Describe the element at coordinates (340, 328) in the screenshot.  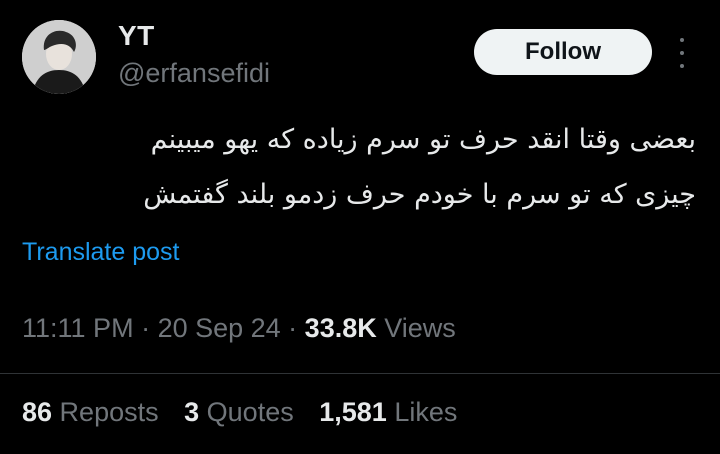
I see `views-count: 33.8K` at that location.